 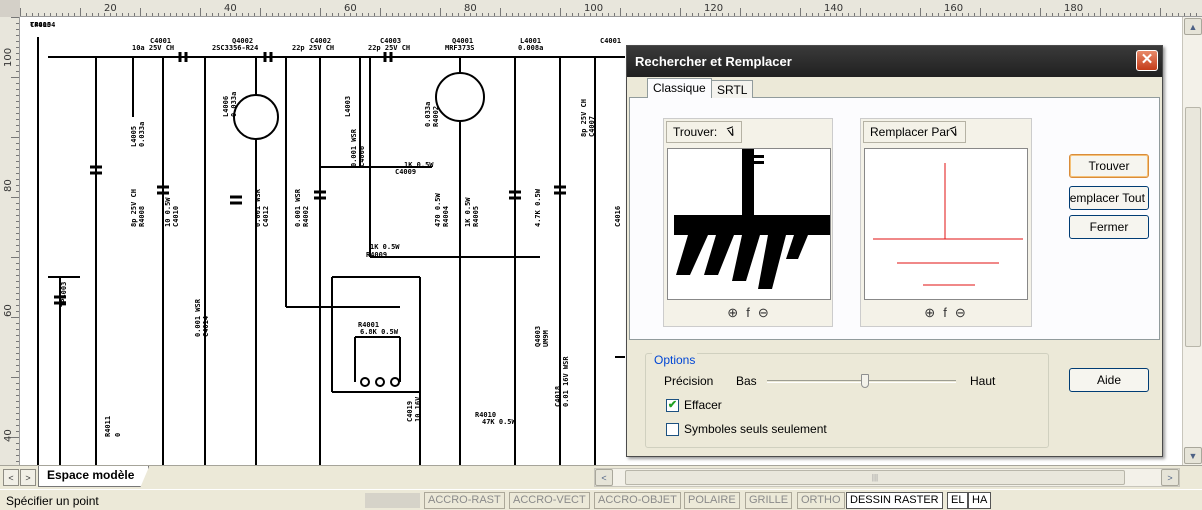 I want to click on tab-next-button: >, so click(x=28, y=477).